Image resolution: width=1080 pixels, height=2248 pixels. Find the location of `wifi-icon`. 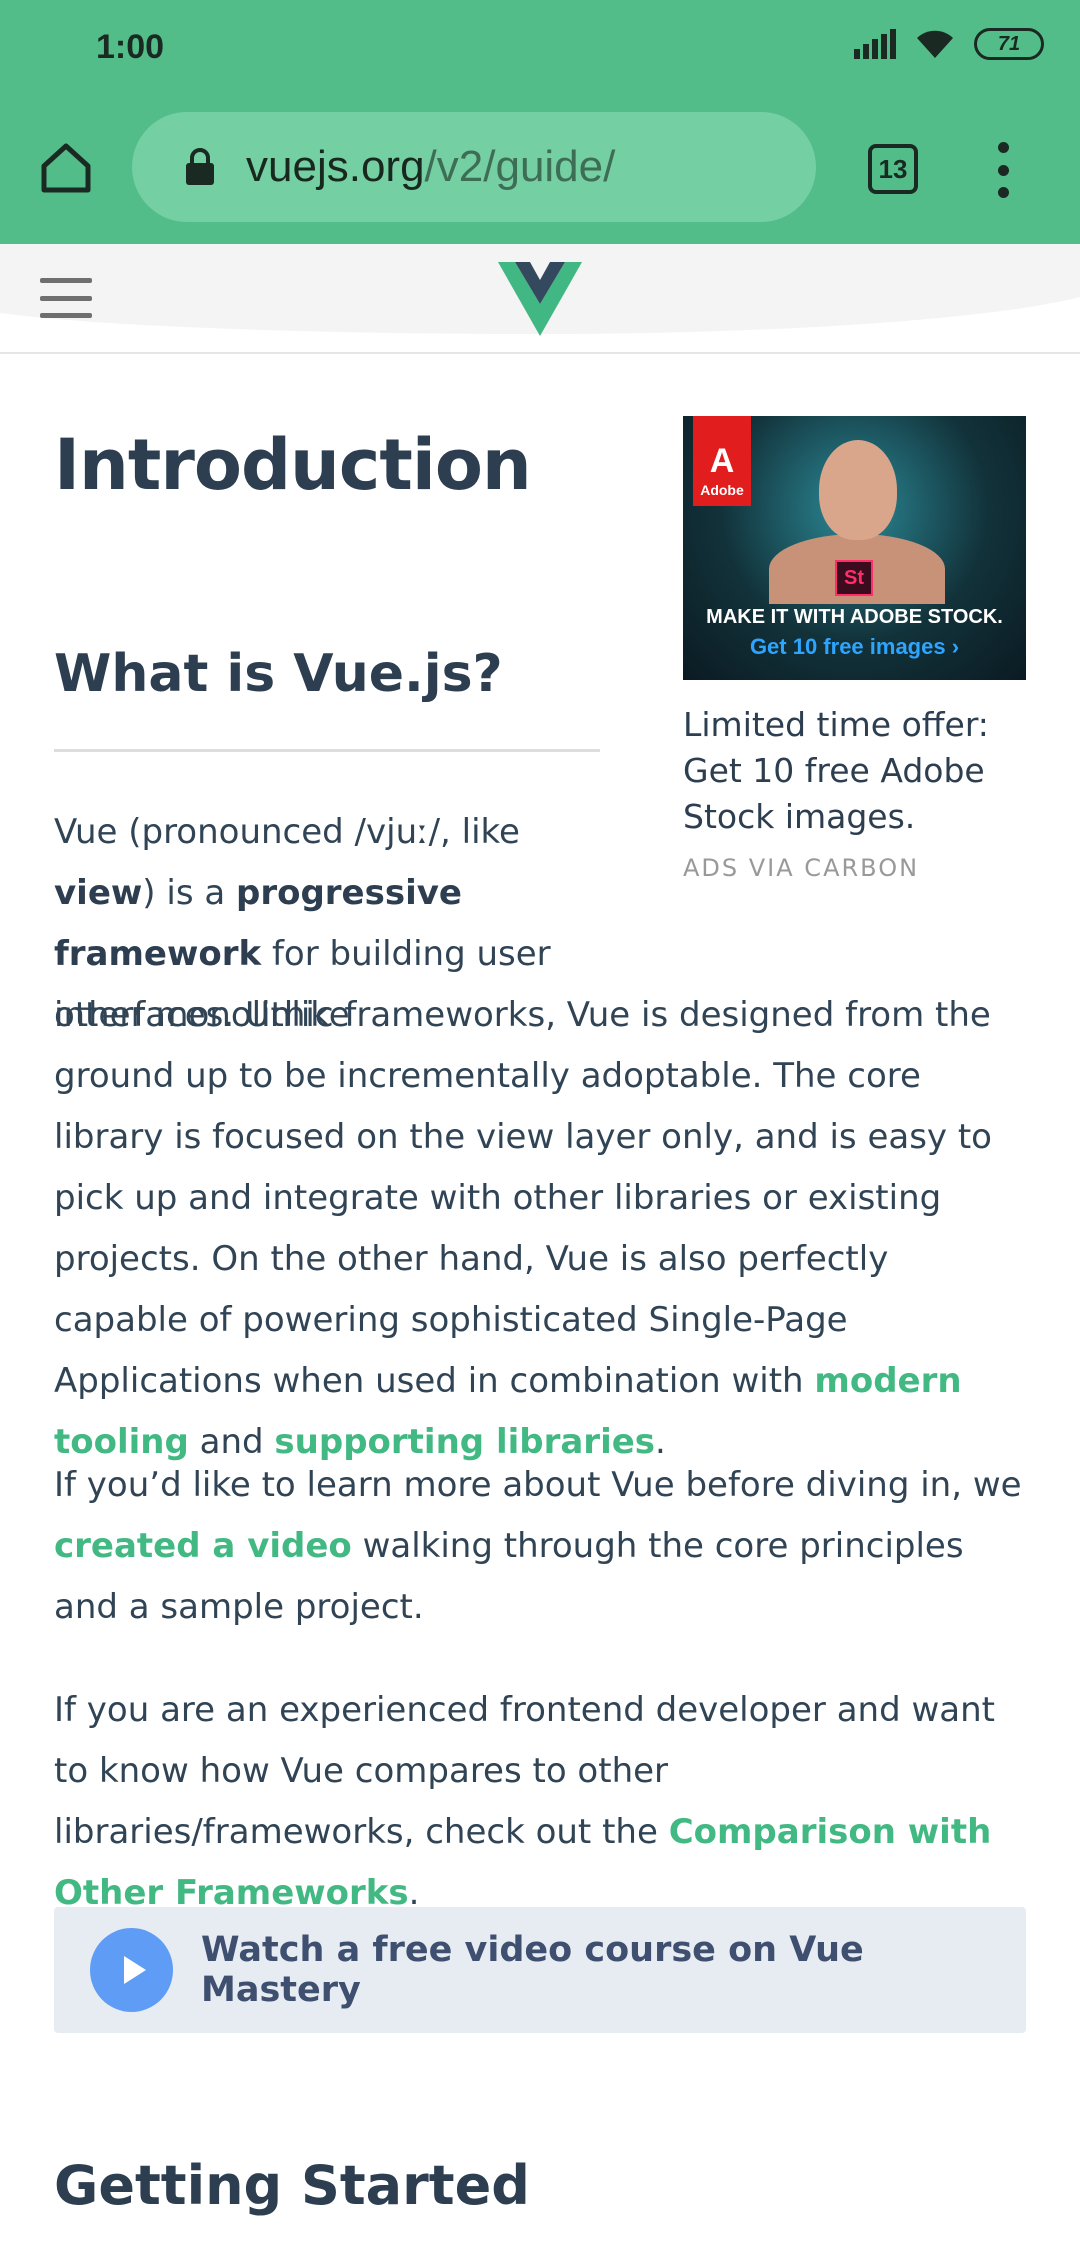

wifi-icon is located at coordinates (935, 44).